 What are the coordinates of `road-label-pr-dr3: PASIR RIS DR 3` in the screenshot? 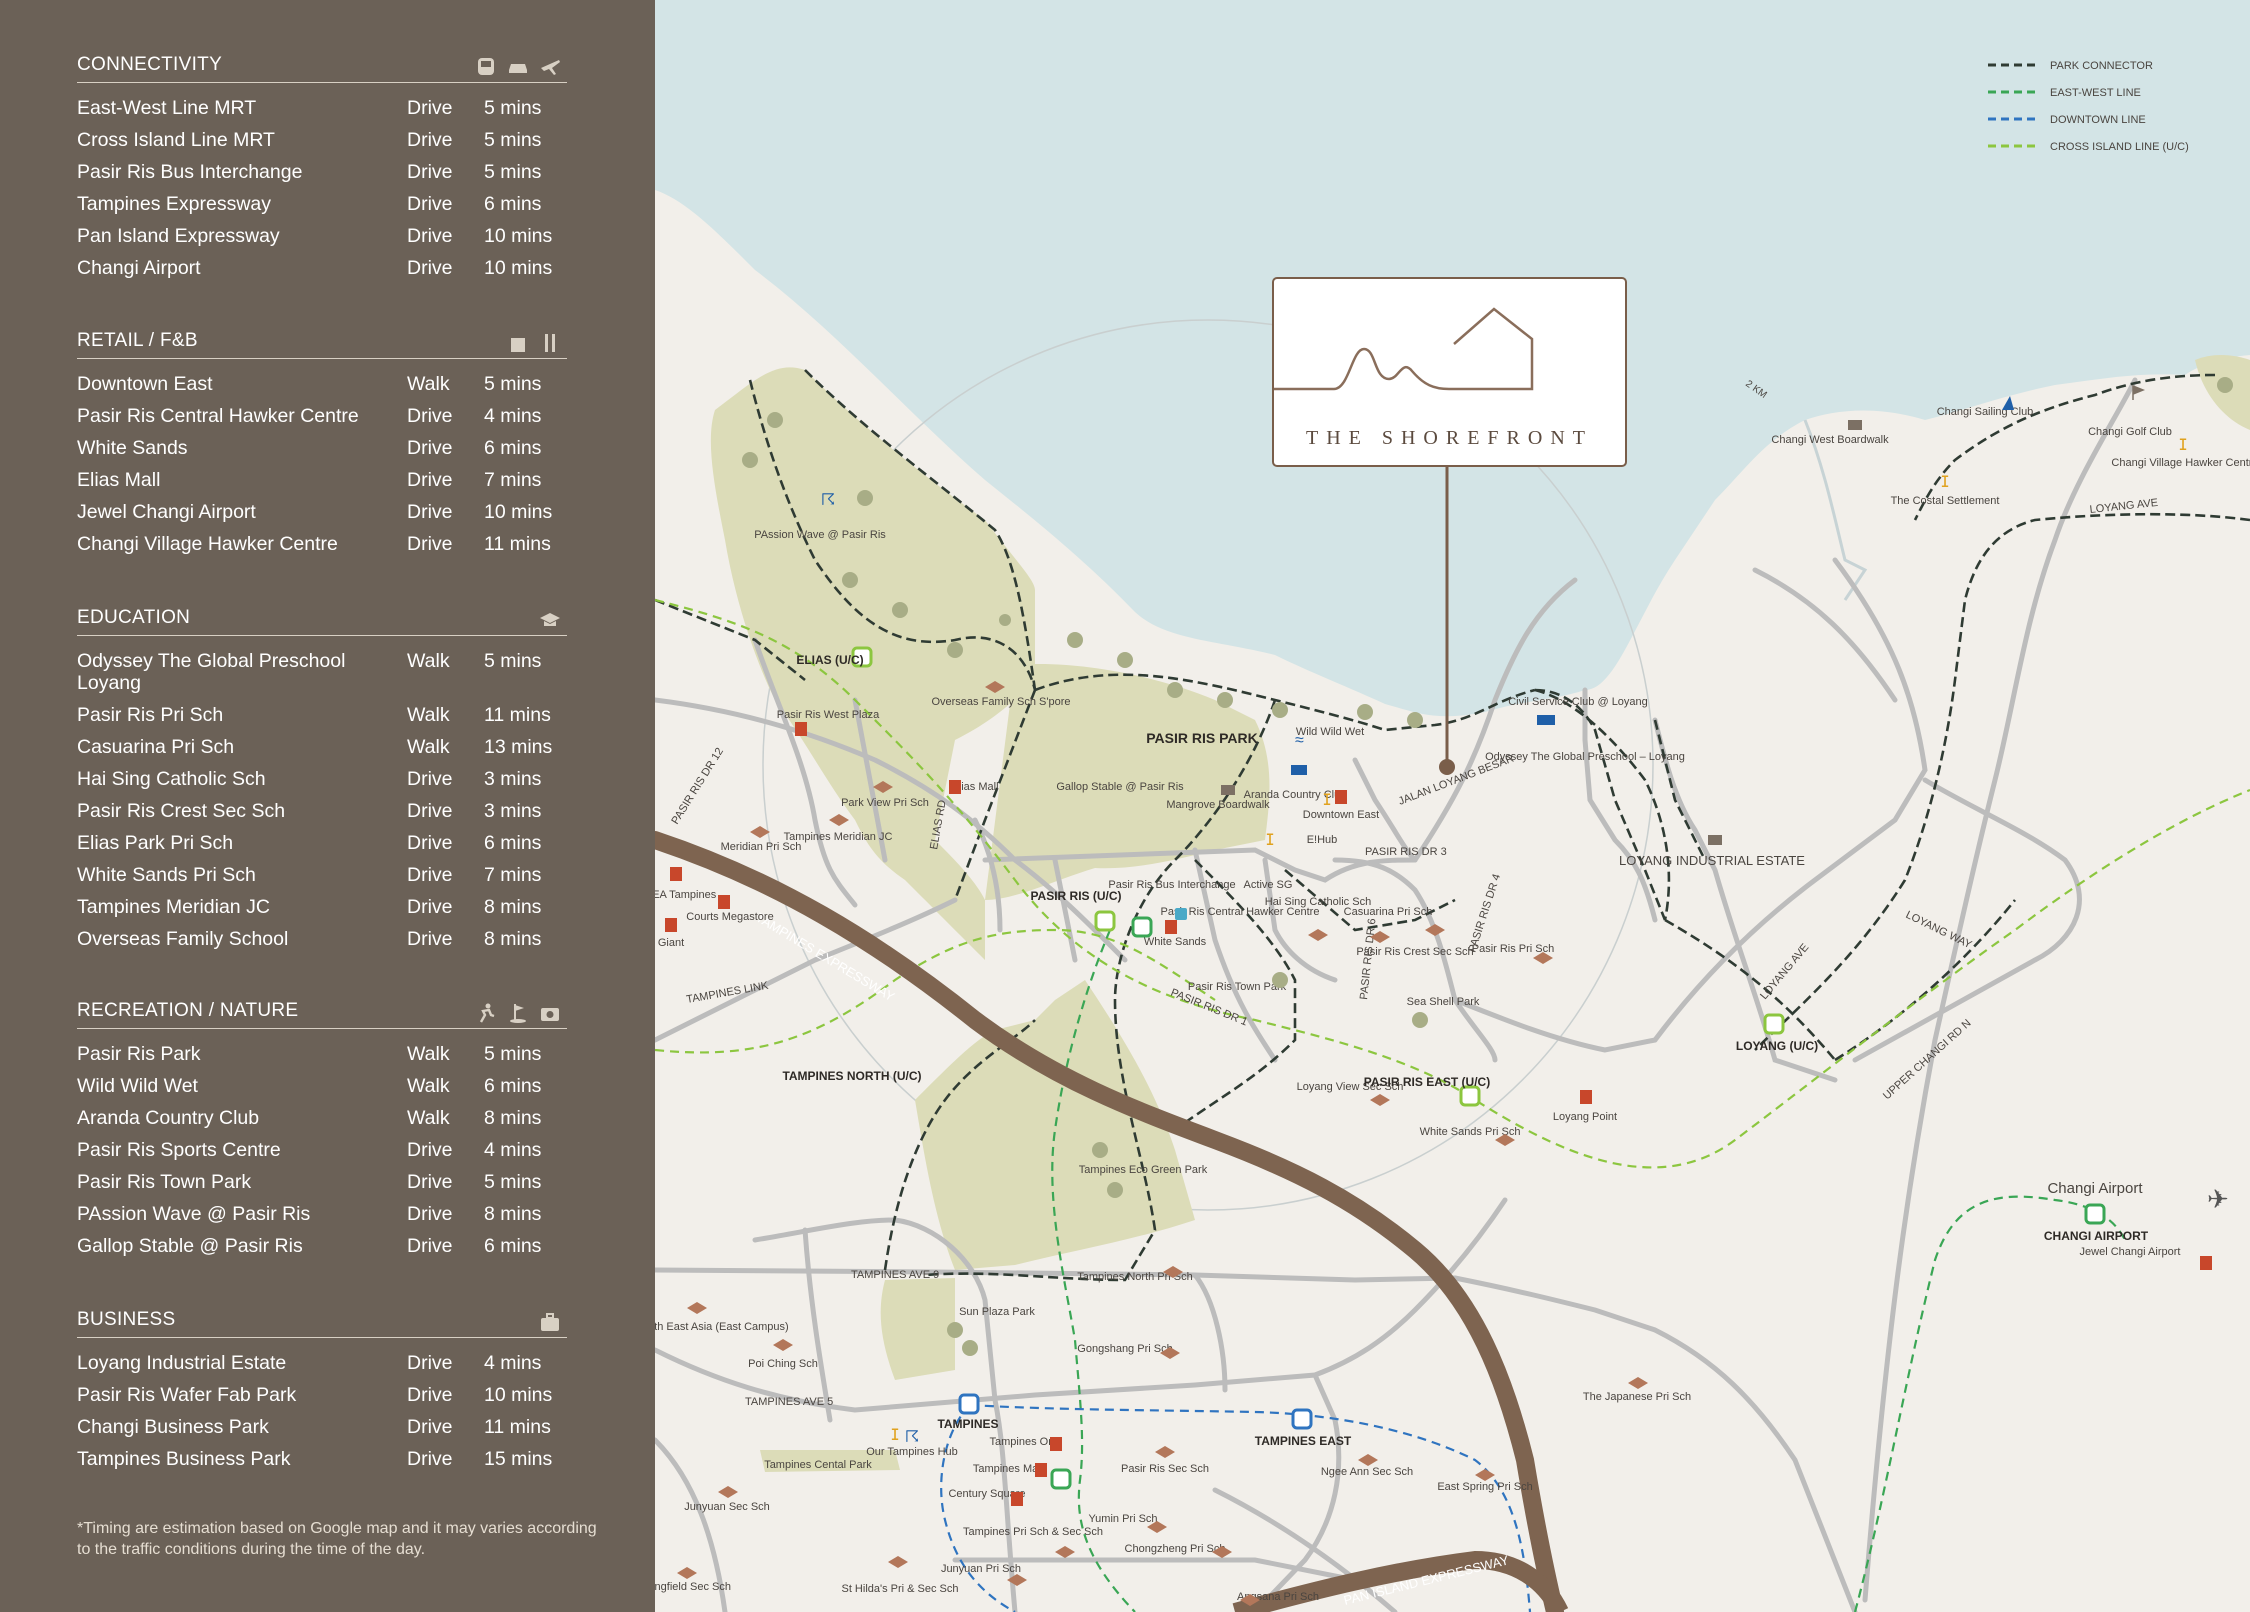 It's located at (1406, 852).